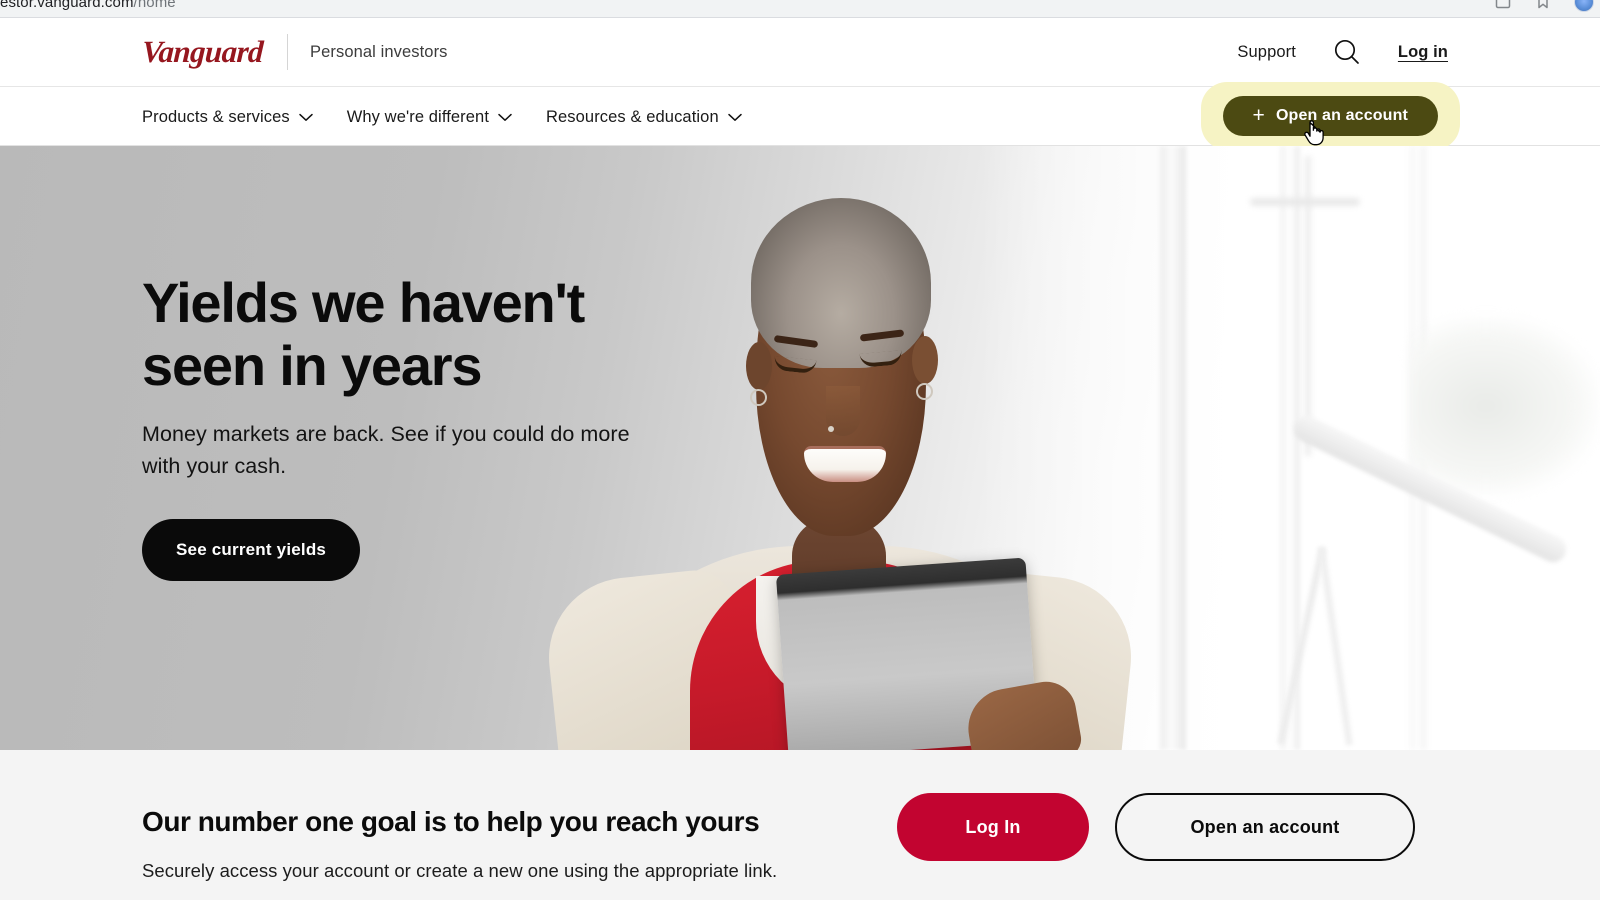 The height and width of the screenshot is (900, 1600). What do you see at coordinates (418, 116) in the screenshot?
I see `nav-item-label: Why we're different` at bounding box center [418, 116].